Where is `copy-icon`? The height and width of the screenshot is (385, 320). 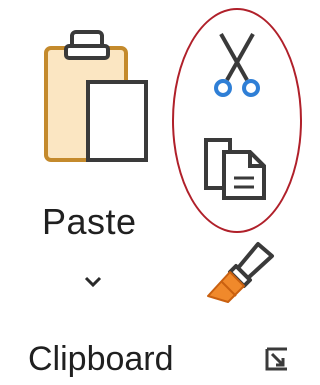 copy-icon is located at coordinates (235, 169).